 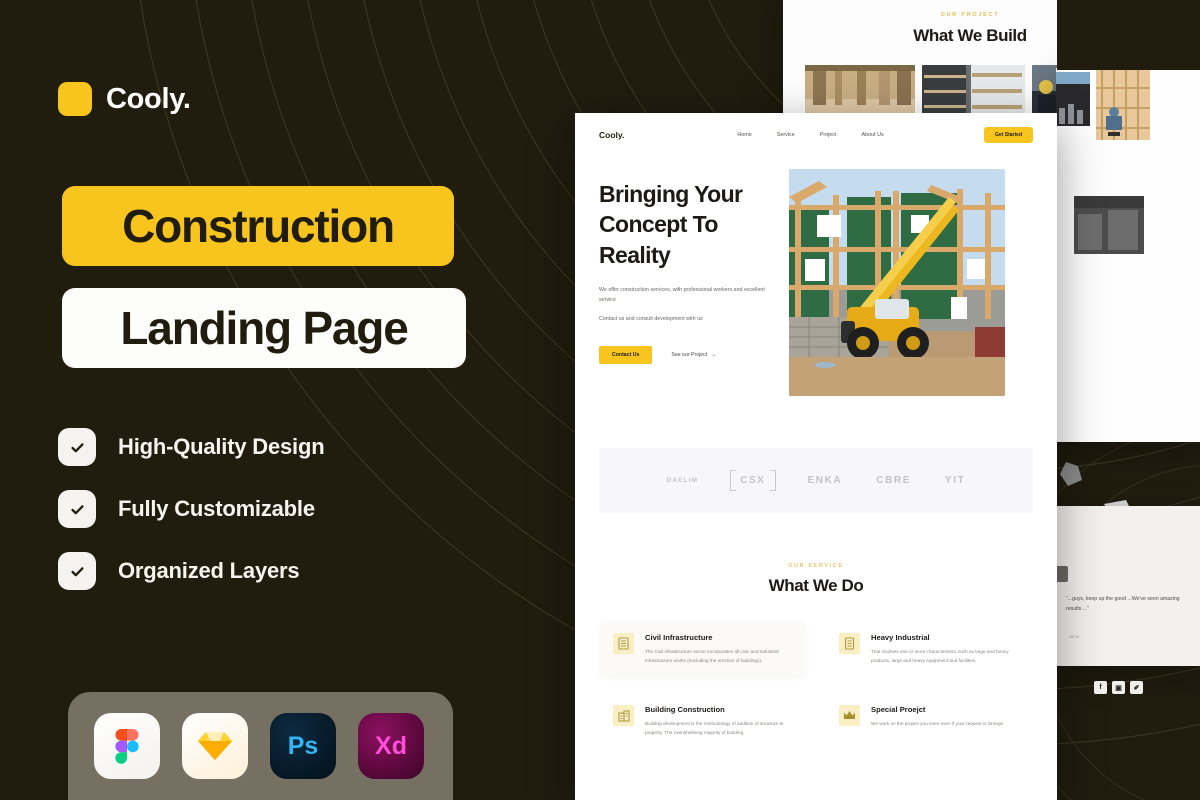 What do you see at coordinates (898, 710) in the screenshot?
I see `service-card-title: Special Proejct` at bounding box center [898, 710].